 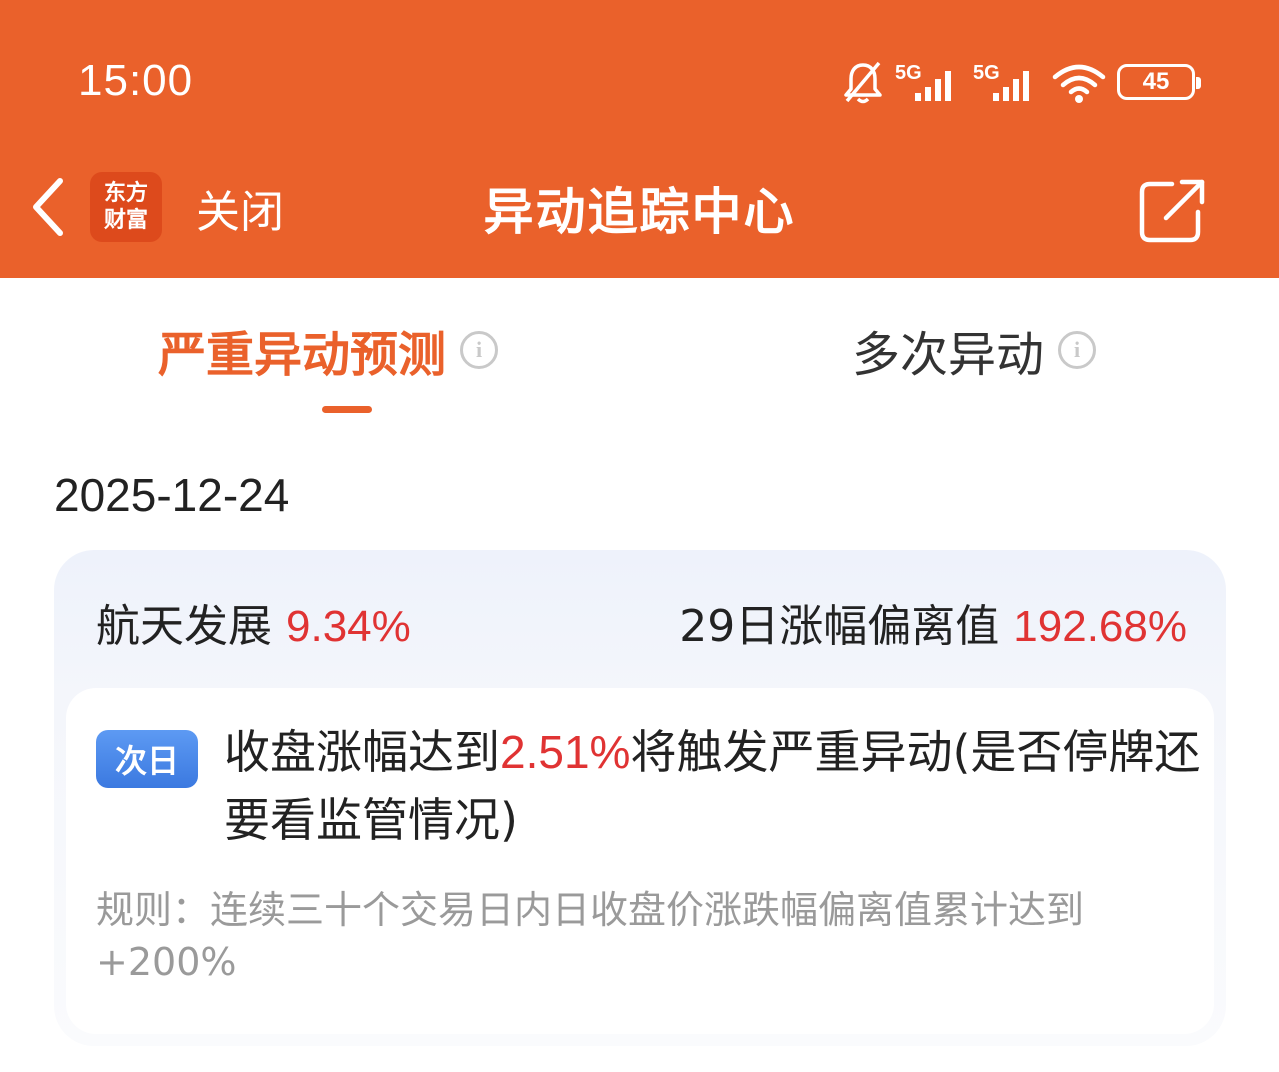 What do you see at coordinates (863, 82) in the screenshot?
I see `bell-muted-icon` at bounding box center [863, 82].